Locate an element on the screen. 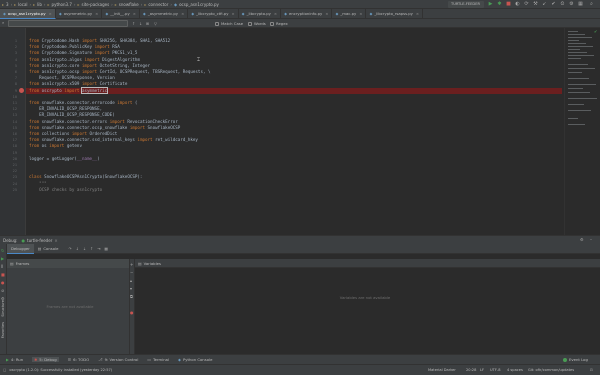 The width and height of the screenshot is (600, 375). line-number: 8 is located at coordinates (8, 84).